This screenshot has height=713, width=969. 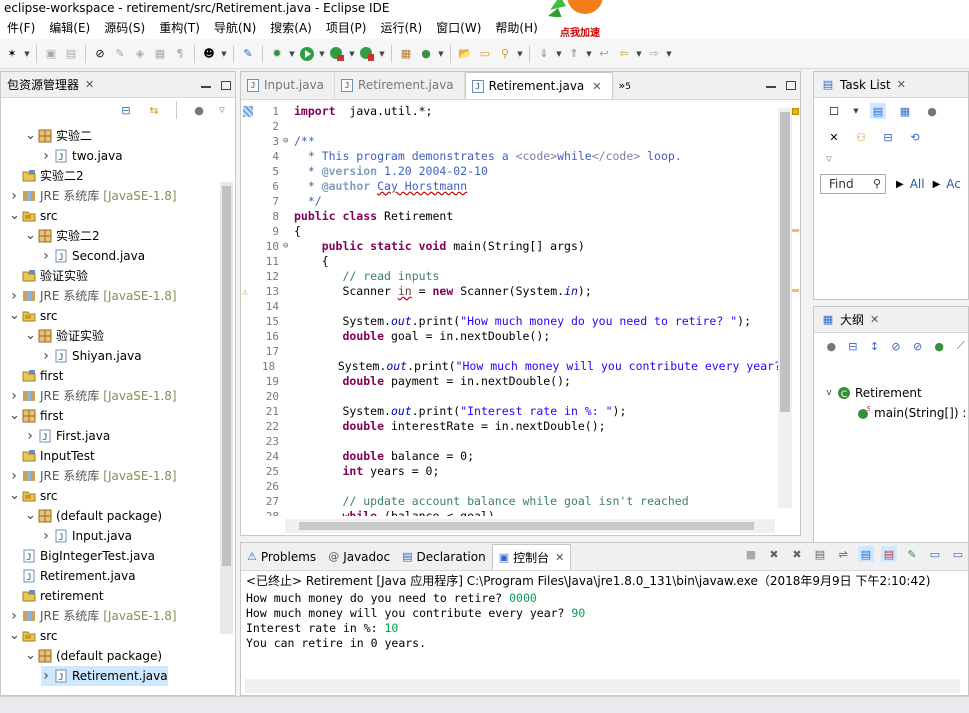 What do you see at coordinates (511, 231) in the screenshot?
I see `code-line: 9{` at bounding box center [511, 231].